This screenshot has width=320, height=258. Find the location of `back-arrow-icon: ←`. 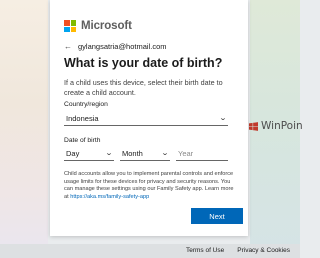

back-arrow-icon: ← is located at coordinates (68, 46).